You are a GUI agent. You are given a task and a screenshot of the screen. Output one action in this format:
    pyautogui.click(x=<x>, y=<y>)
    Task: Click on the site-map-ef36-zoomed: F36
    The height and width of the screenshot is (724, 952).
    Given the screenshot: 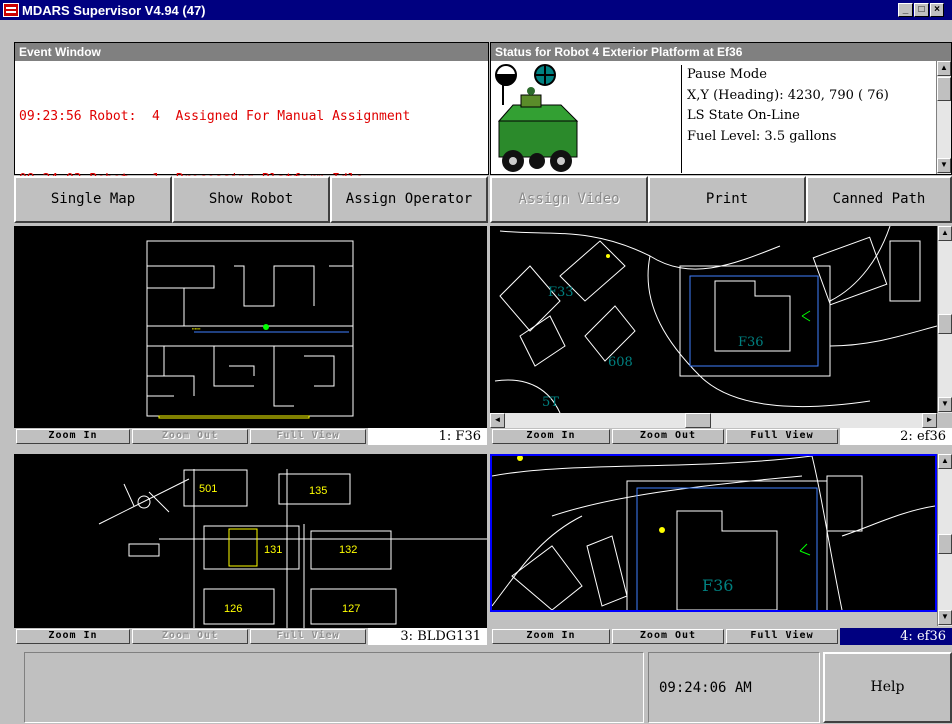 What is the action you would take?
    pyautogui.click(x=713, y=533)
    